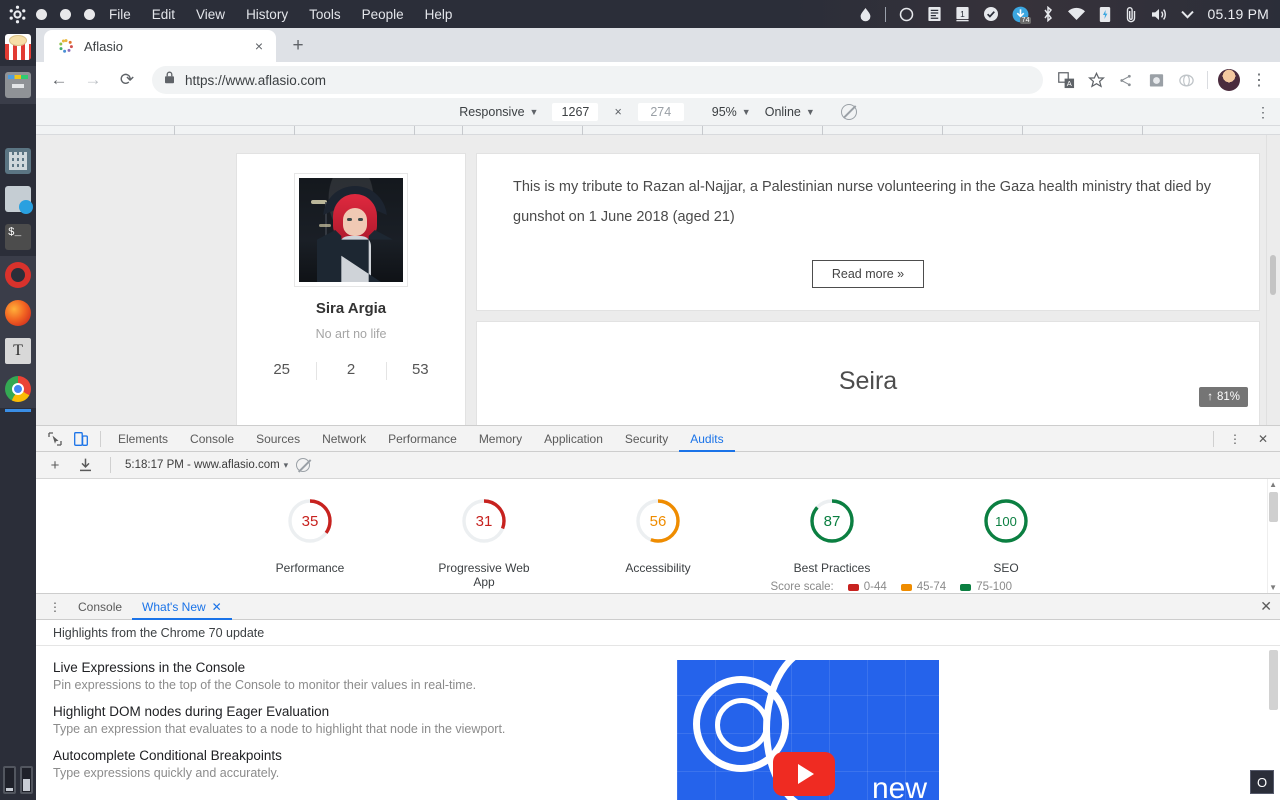  What do you see at coordinates (1076, 14) in the screenshot?
I see `wifi-icon` at bounding box center [1076, 14].